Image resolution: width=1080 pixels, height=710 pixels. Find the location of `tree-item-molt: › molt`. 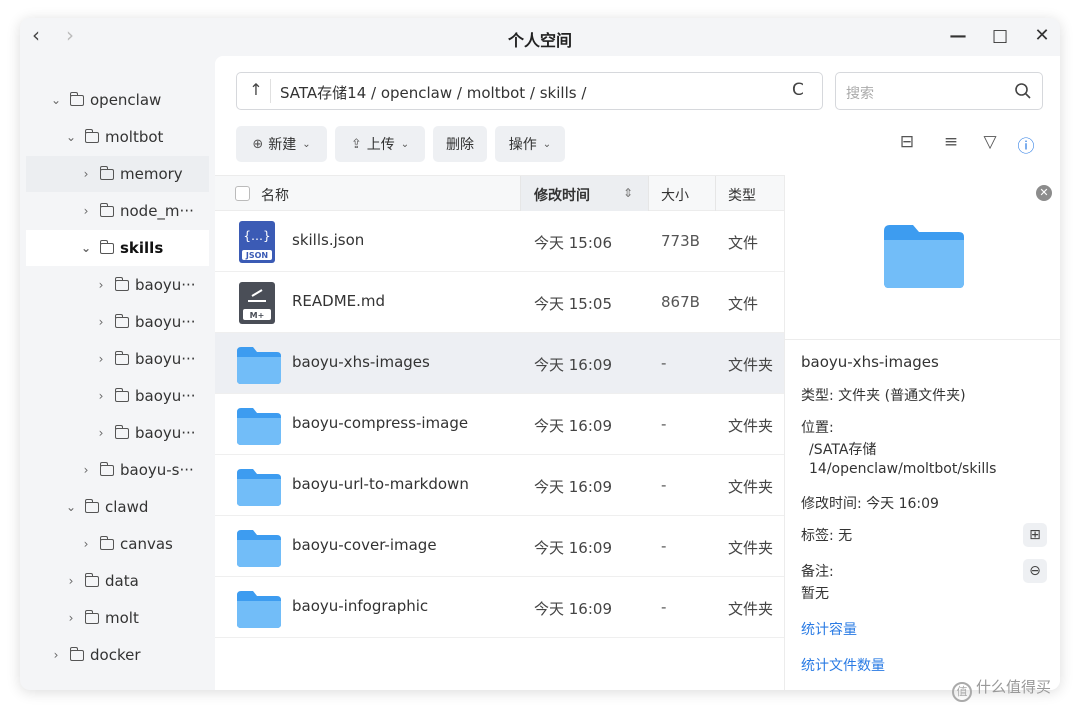

tree-item-molt: › molt is located at coordinates (138, 618).